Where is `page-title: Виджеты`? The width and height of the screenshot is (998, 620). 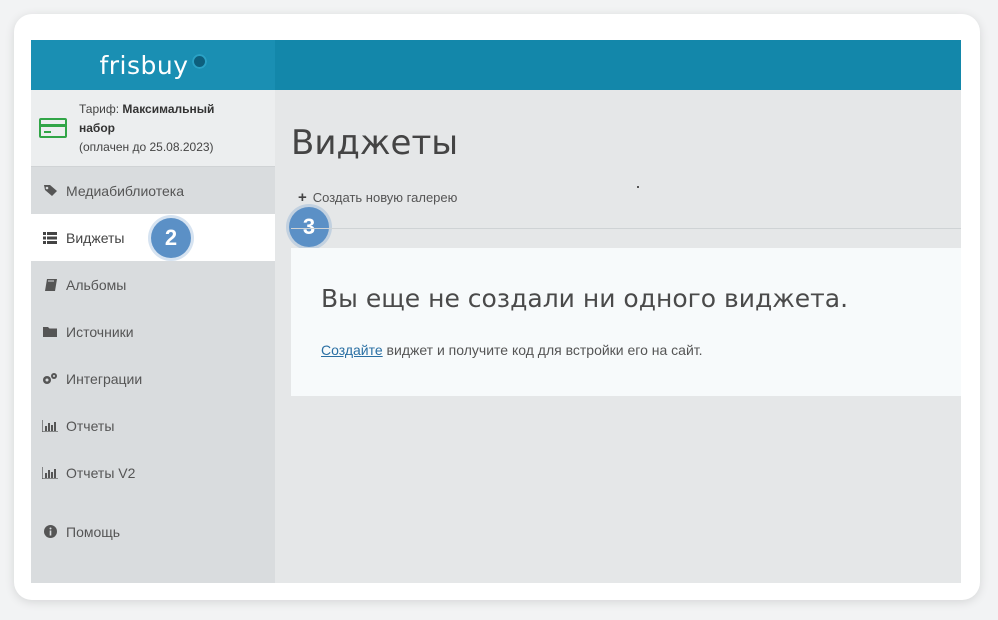 page-title: Виджеты is located at coordinates (375, 143).